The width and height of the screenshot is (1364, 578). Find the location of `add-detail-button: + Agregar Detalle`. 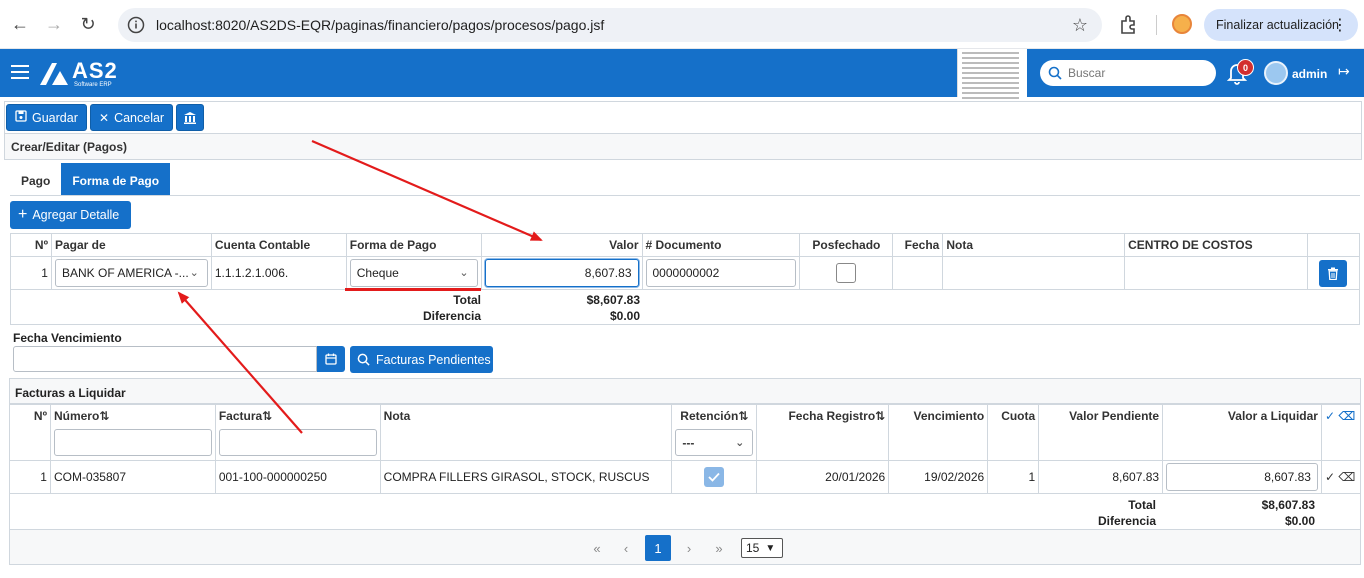

add-detail-button: + Agregar Detalle is located at coordinates (70, 215).